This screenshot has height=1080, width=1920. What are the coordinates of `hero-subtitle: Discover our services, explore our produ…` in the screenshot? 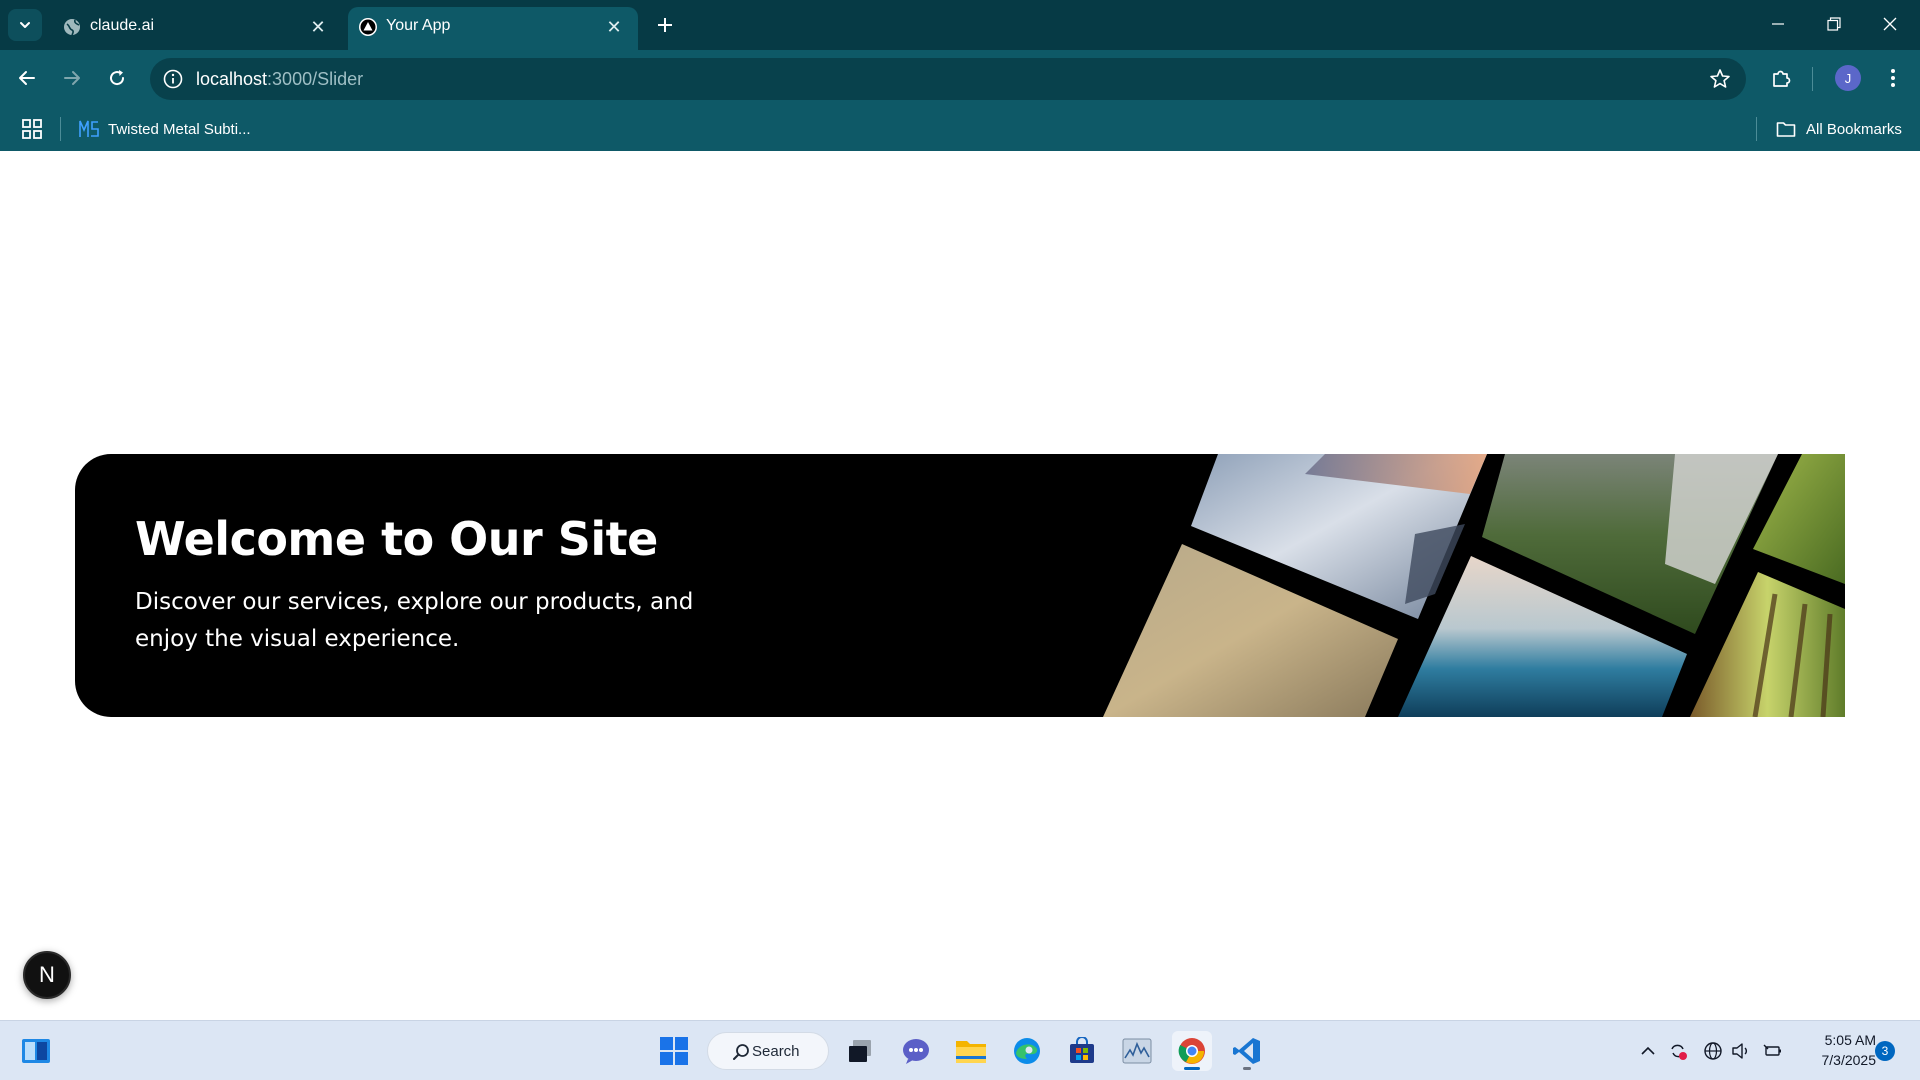 It's located at (414, 620).